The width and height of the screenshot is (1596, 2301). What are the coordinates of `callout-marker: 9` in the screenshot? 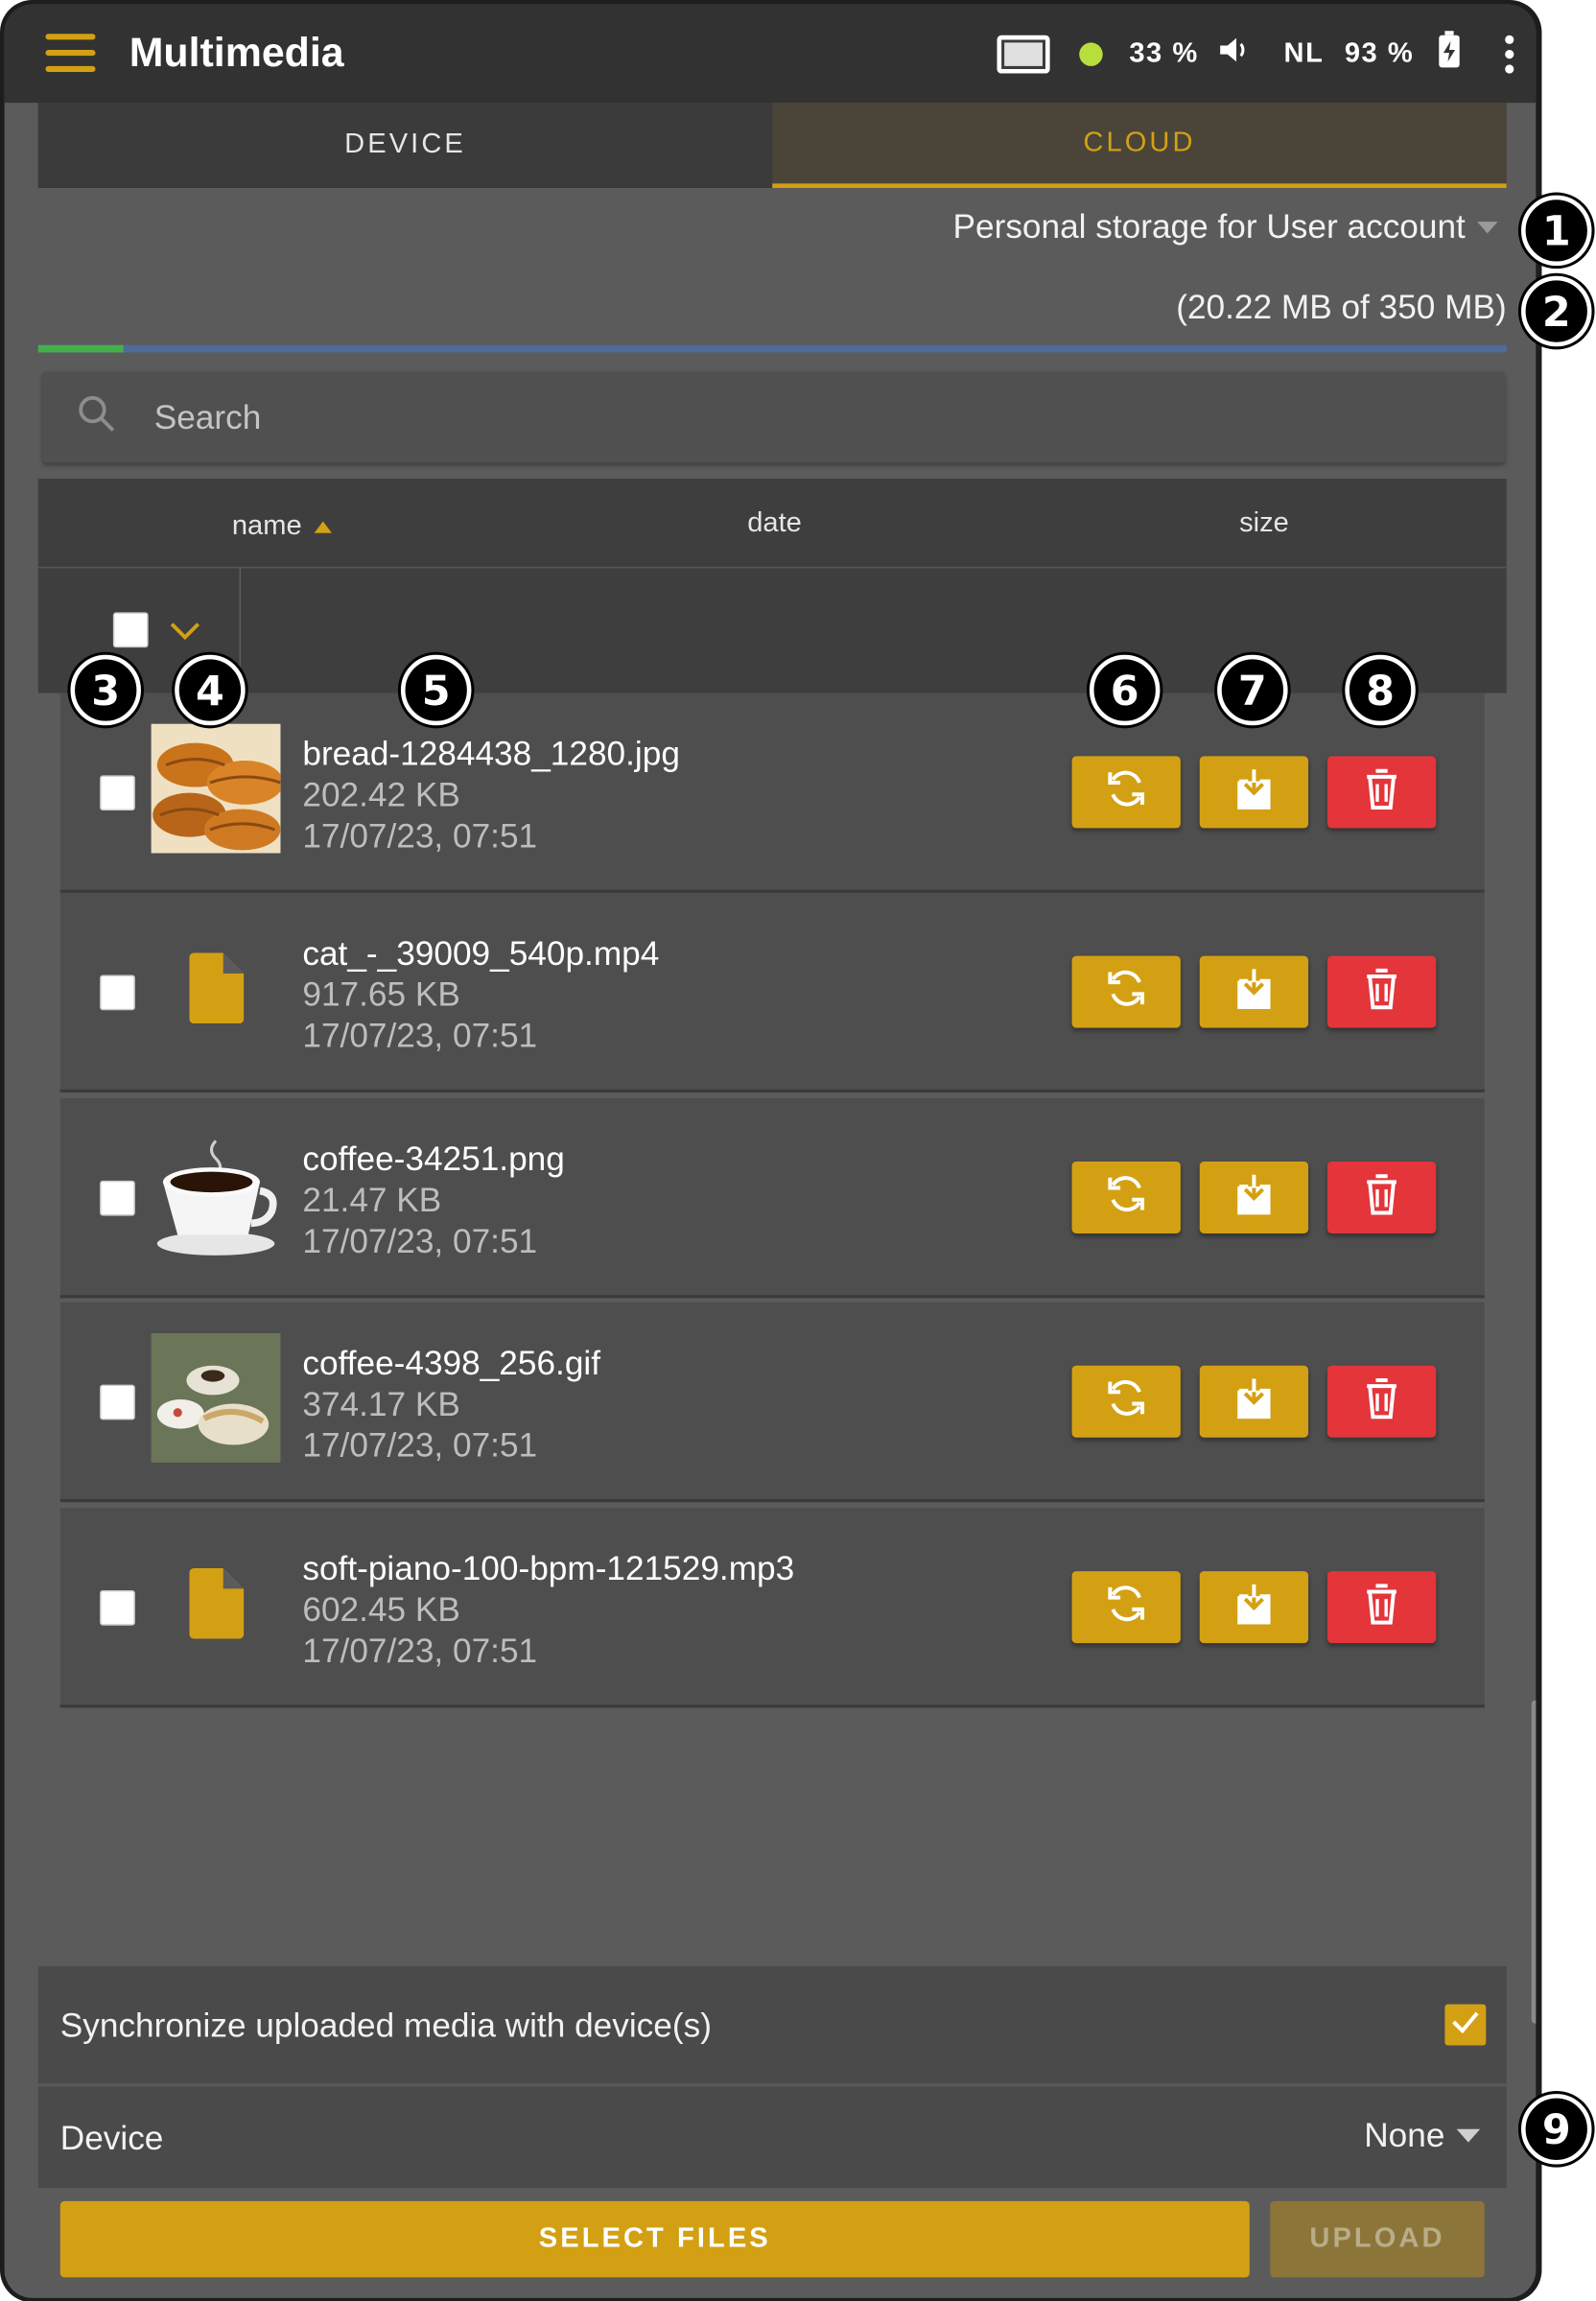 It's located at (1556, 2130).